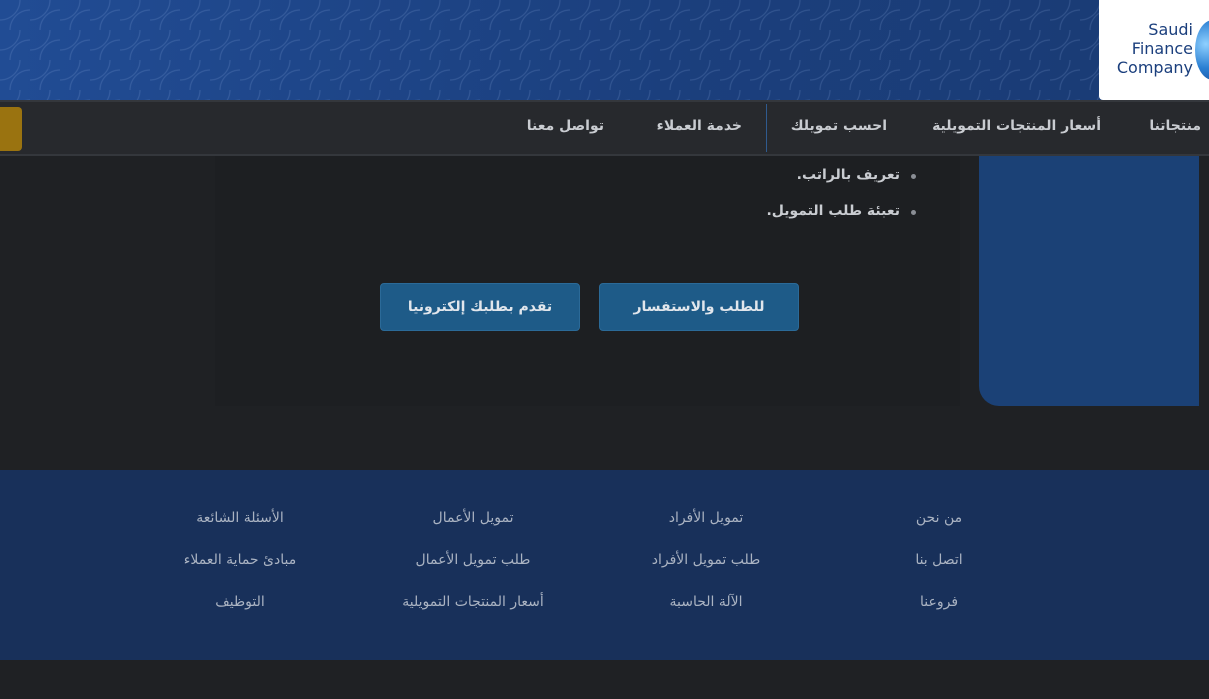  I want to click on requirement-item-salary: تعريف بالراتب., so click(848, 175).